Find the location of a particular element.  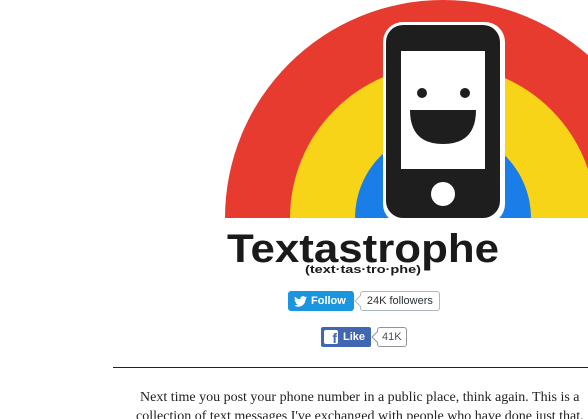

facebook-like-count-text: 41K is located at coordinates (392, 337).